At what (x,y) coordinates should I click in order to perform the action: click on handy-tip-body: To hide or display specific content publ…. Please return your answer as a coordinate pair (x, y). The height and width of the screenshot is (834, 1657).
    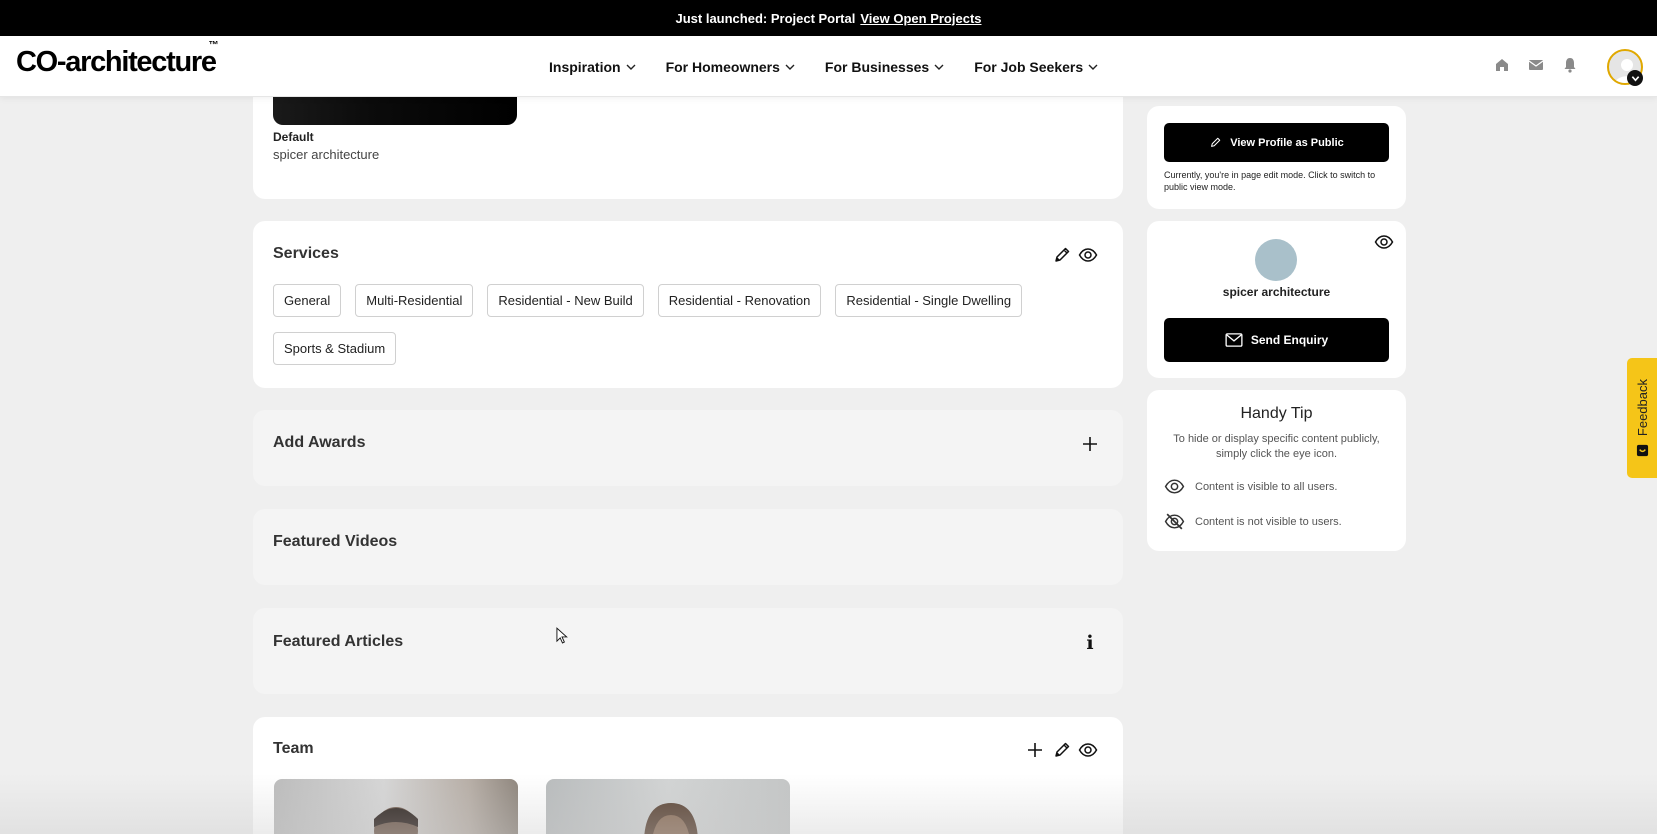
    Looking at the image, I should click on (1276, 446).